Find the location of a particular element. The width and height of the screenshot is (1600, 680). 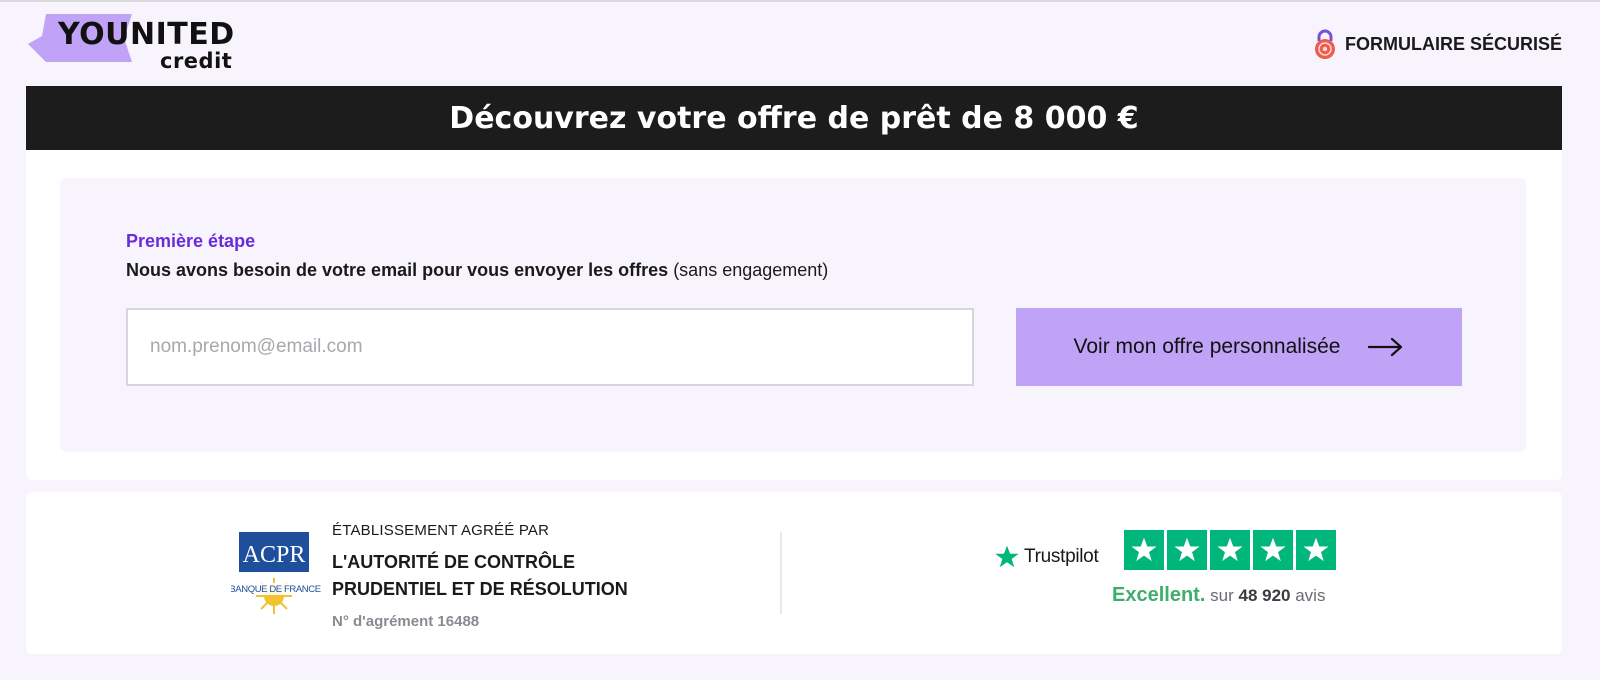

acpr-logo-sub: BANQUE DE FRANCE is located at coordinates (276, 589).